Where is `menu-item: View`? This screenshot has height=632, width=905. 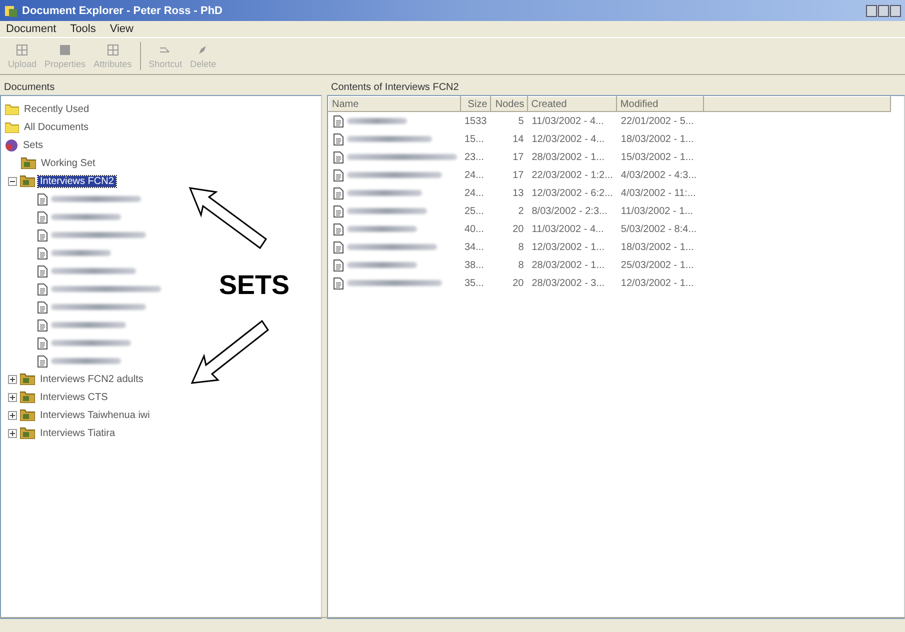 menu-item: View is located at coordinates (122, 29).